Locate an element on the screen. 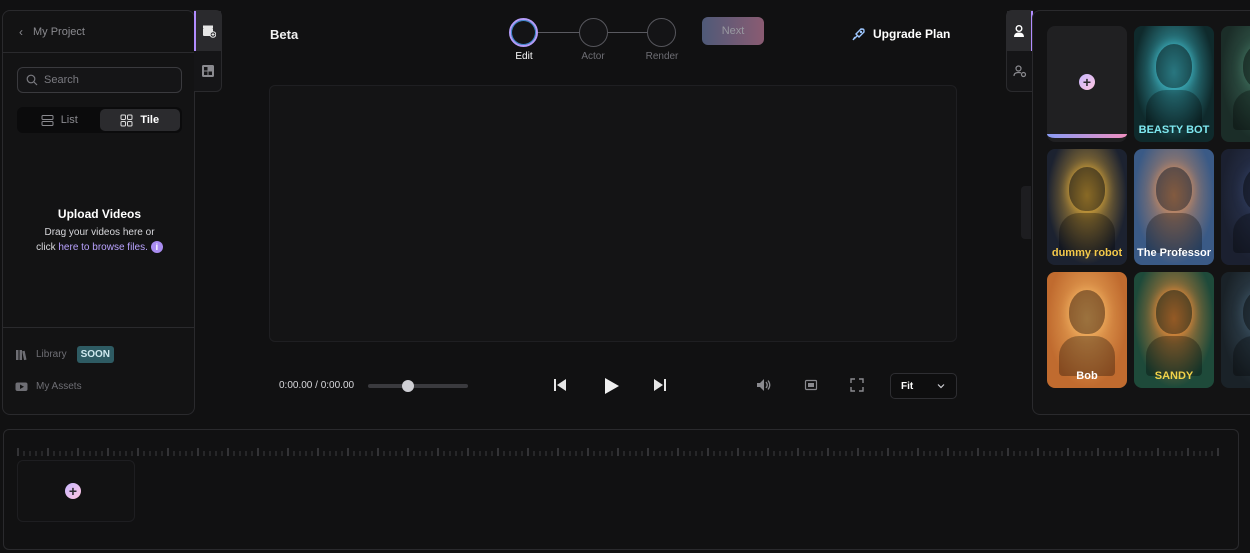 The image size is (1250, 553). tab-actors is located at coordinates (1020, 31).